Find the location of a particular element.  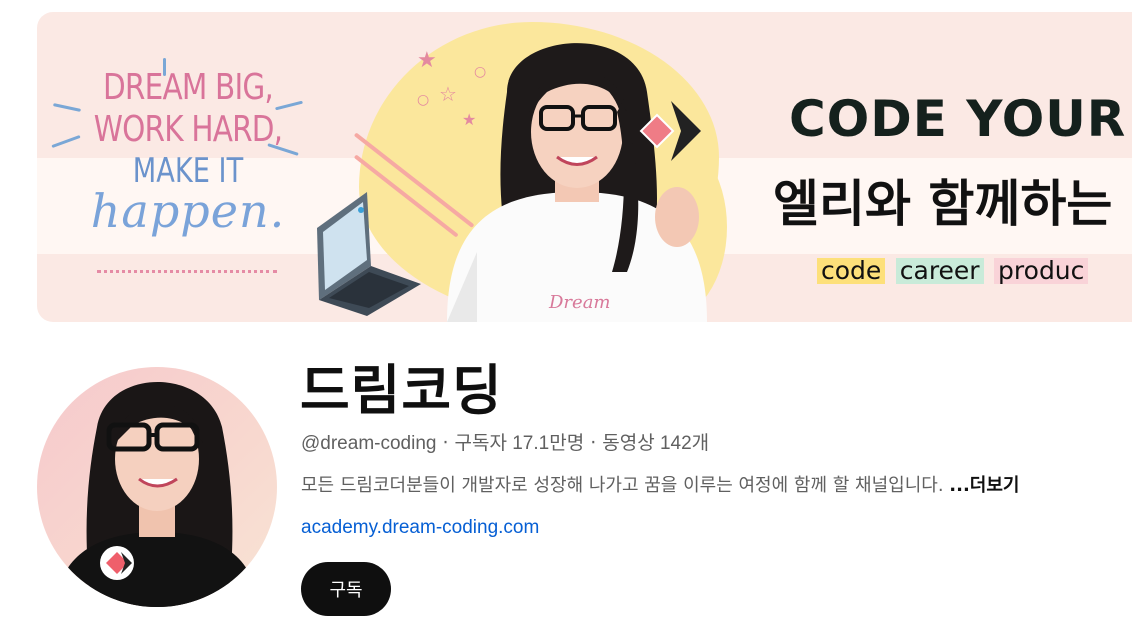

channel-name: 드림코딩 is located at coordinates (401, 390).